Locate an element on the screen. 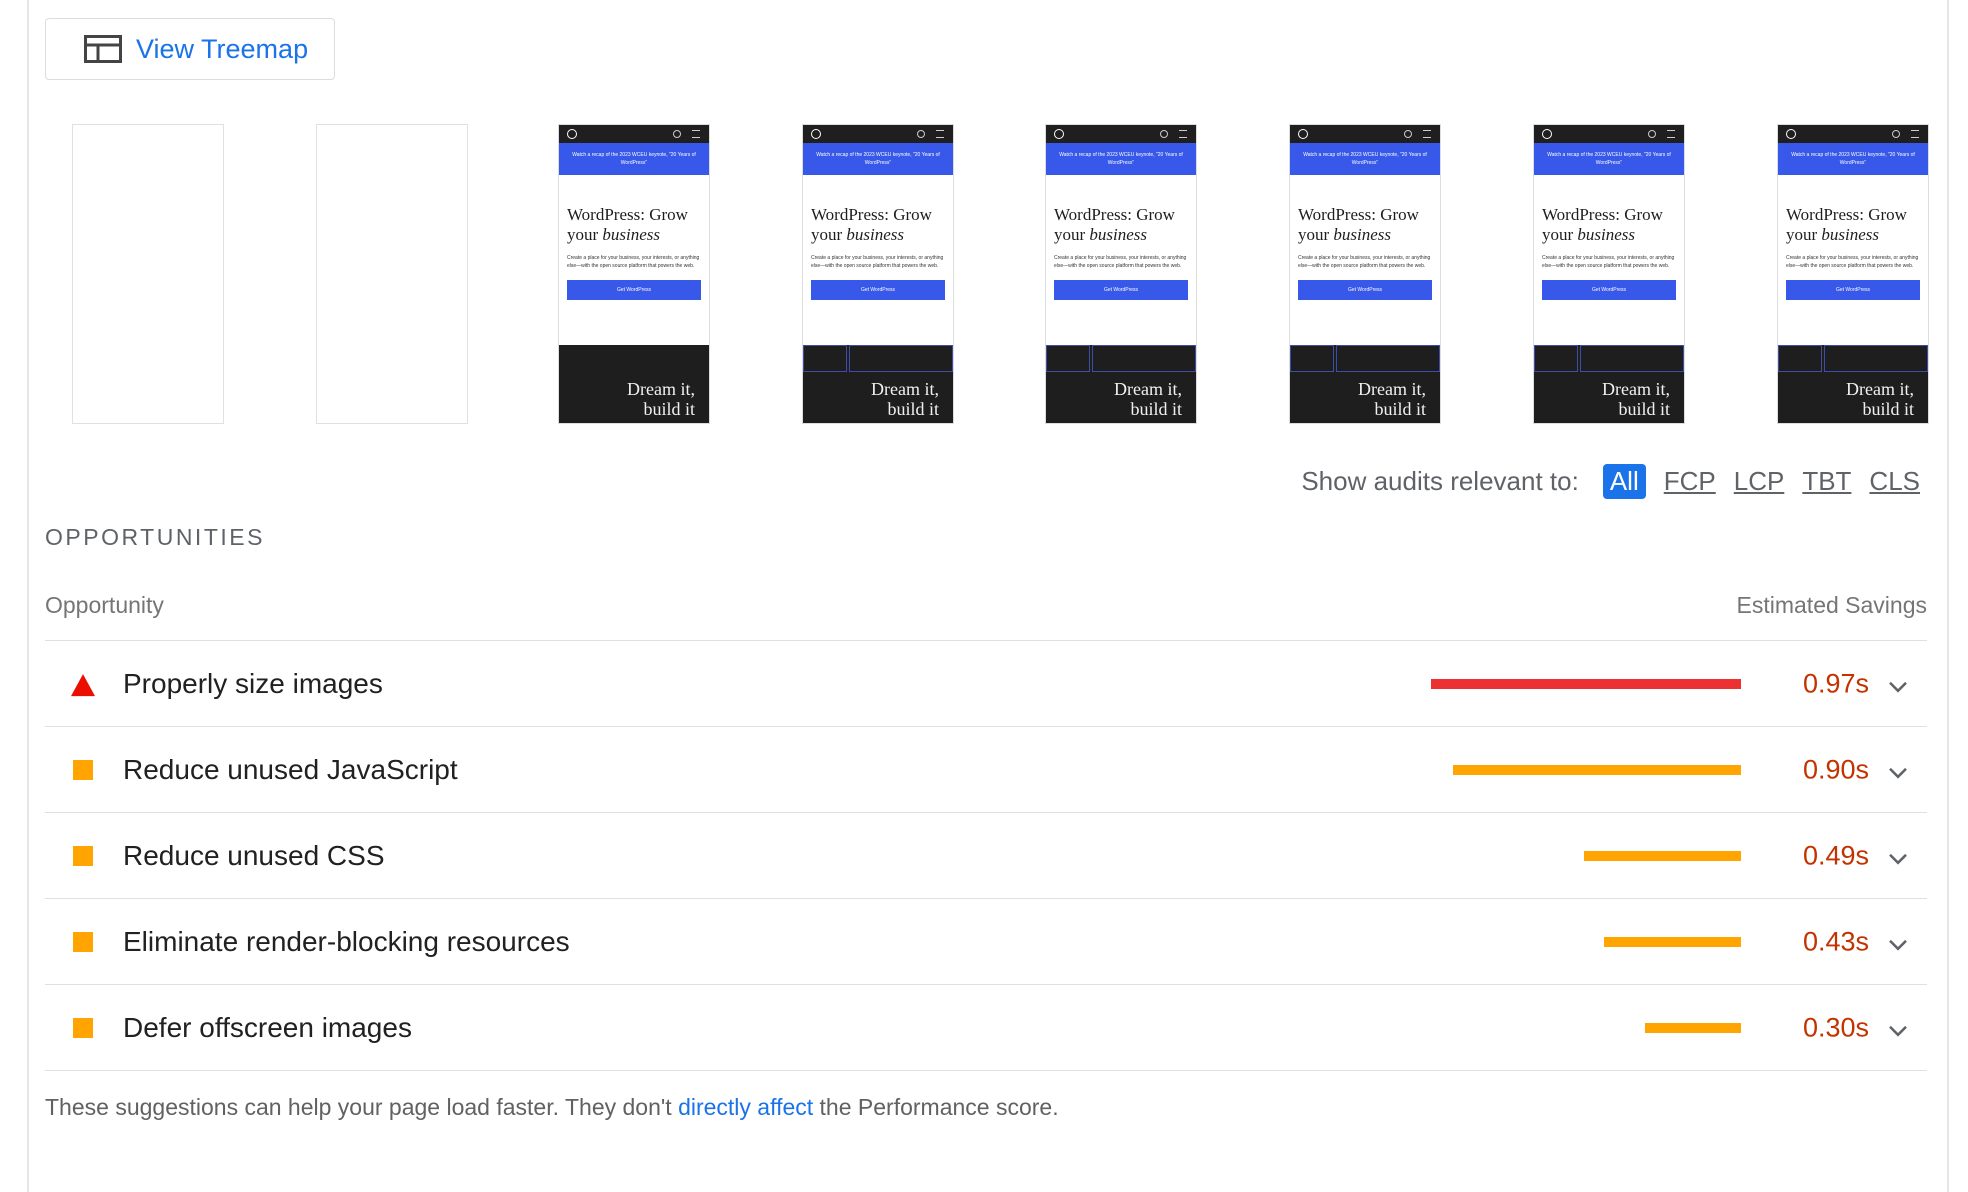  savings-value: 0.97s is located at coordinates (1835, 683).